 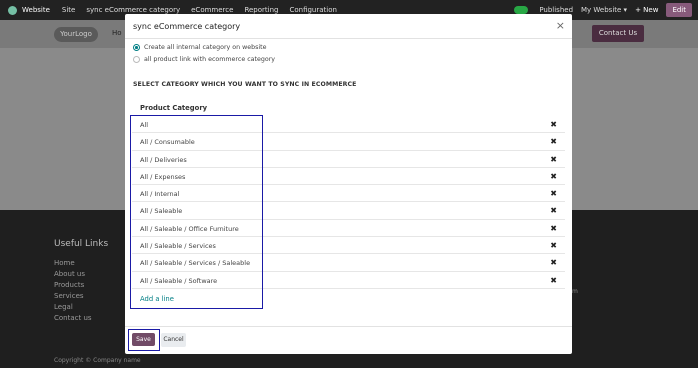 I want to click on menu-configuration: Configuration, so click(x=312, y=10).